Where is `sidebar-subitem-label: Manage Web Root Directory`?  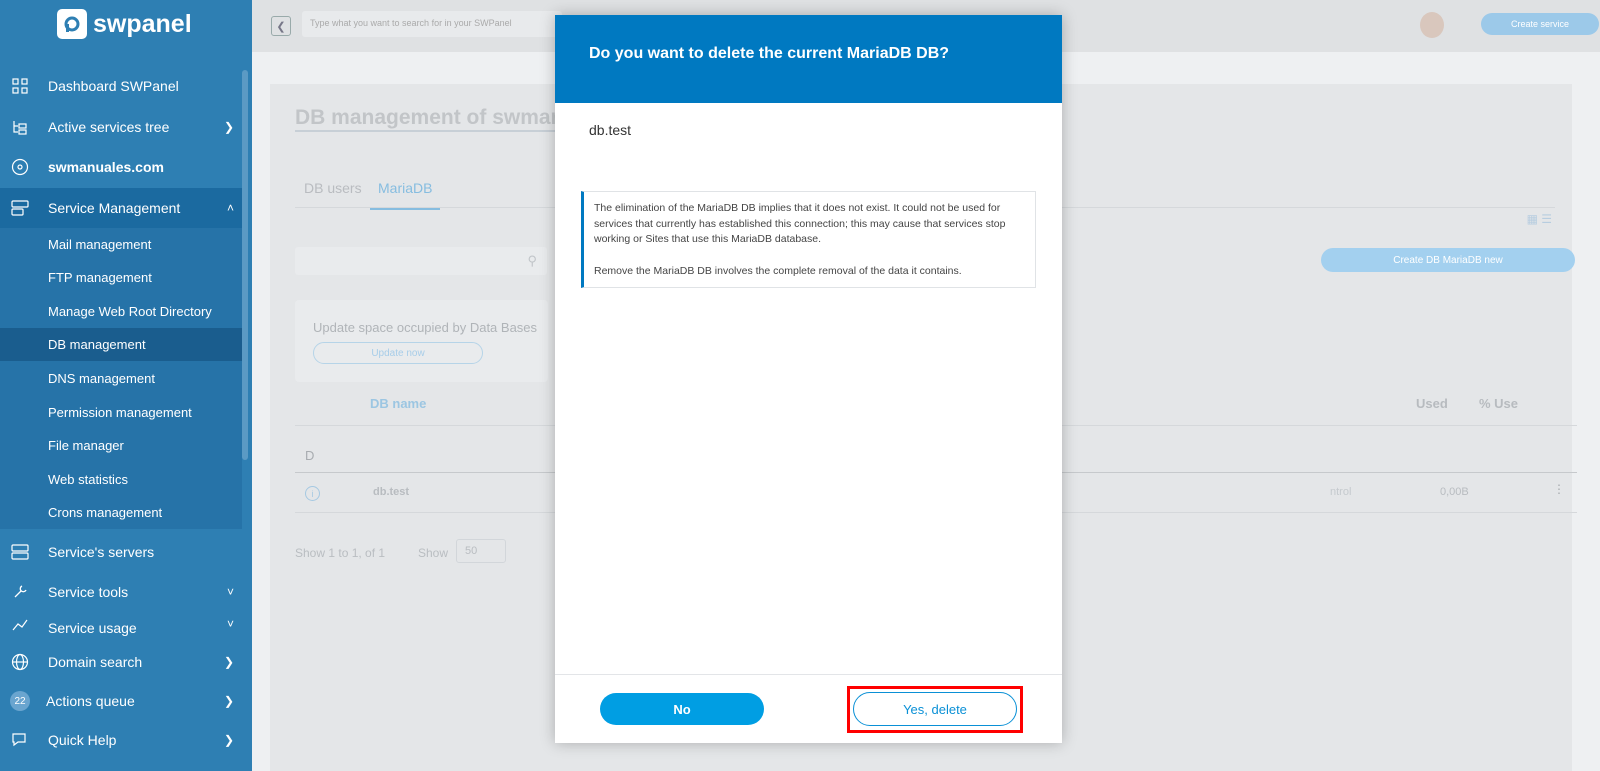 sidebar-subitem-label: Manage Web Root Directory is located at coordinates (130, 311).